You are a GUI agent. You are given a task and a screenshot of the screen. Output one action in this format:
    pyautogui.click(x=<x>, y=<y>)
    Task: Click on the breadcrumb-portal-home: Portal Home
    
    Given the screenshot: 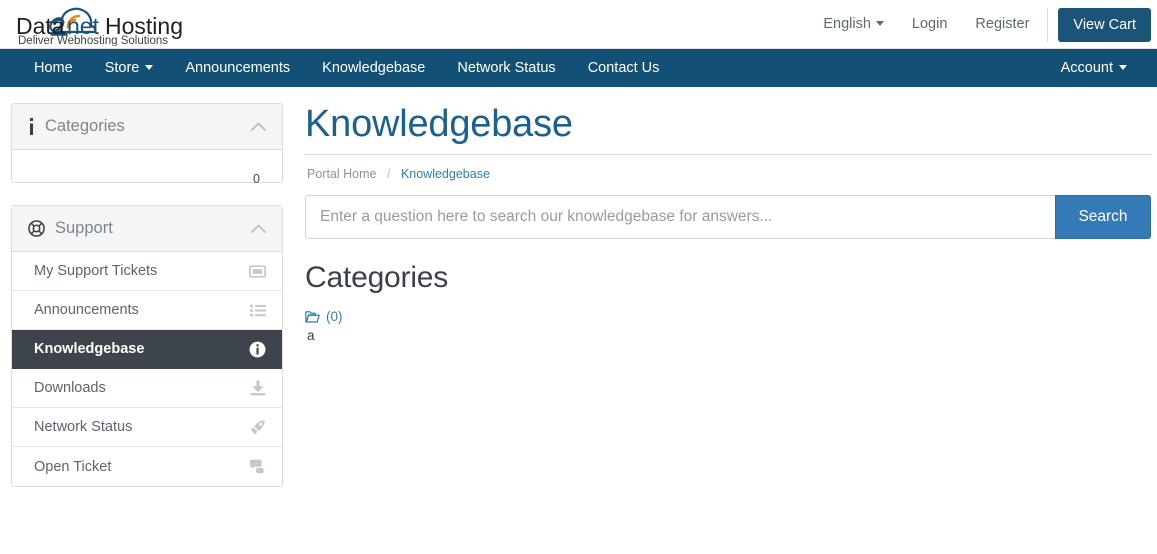 What is the action you would take?
    pyautogui.click(x=341, y=174)
    